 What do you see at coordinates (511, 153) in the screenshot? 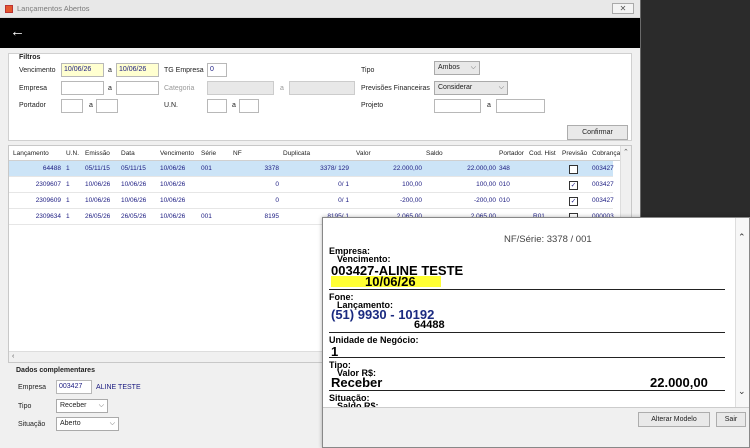
I see `col-portador: Portador` at bounding box center [511, 153].